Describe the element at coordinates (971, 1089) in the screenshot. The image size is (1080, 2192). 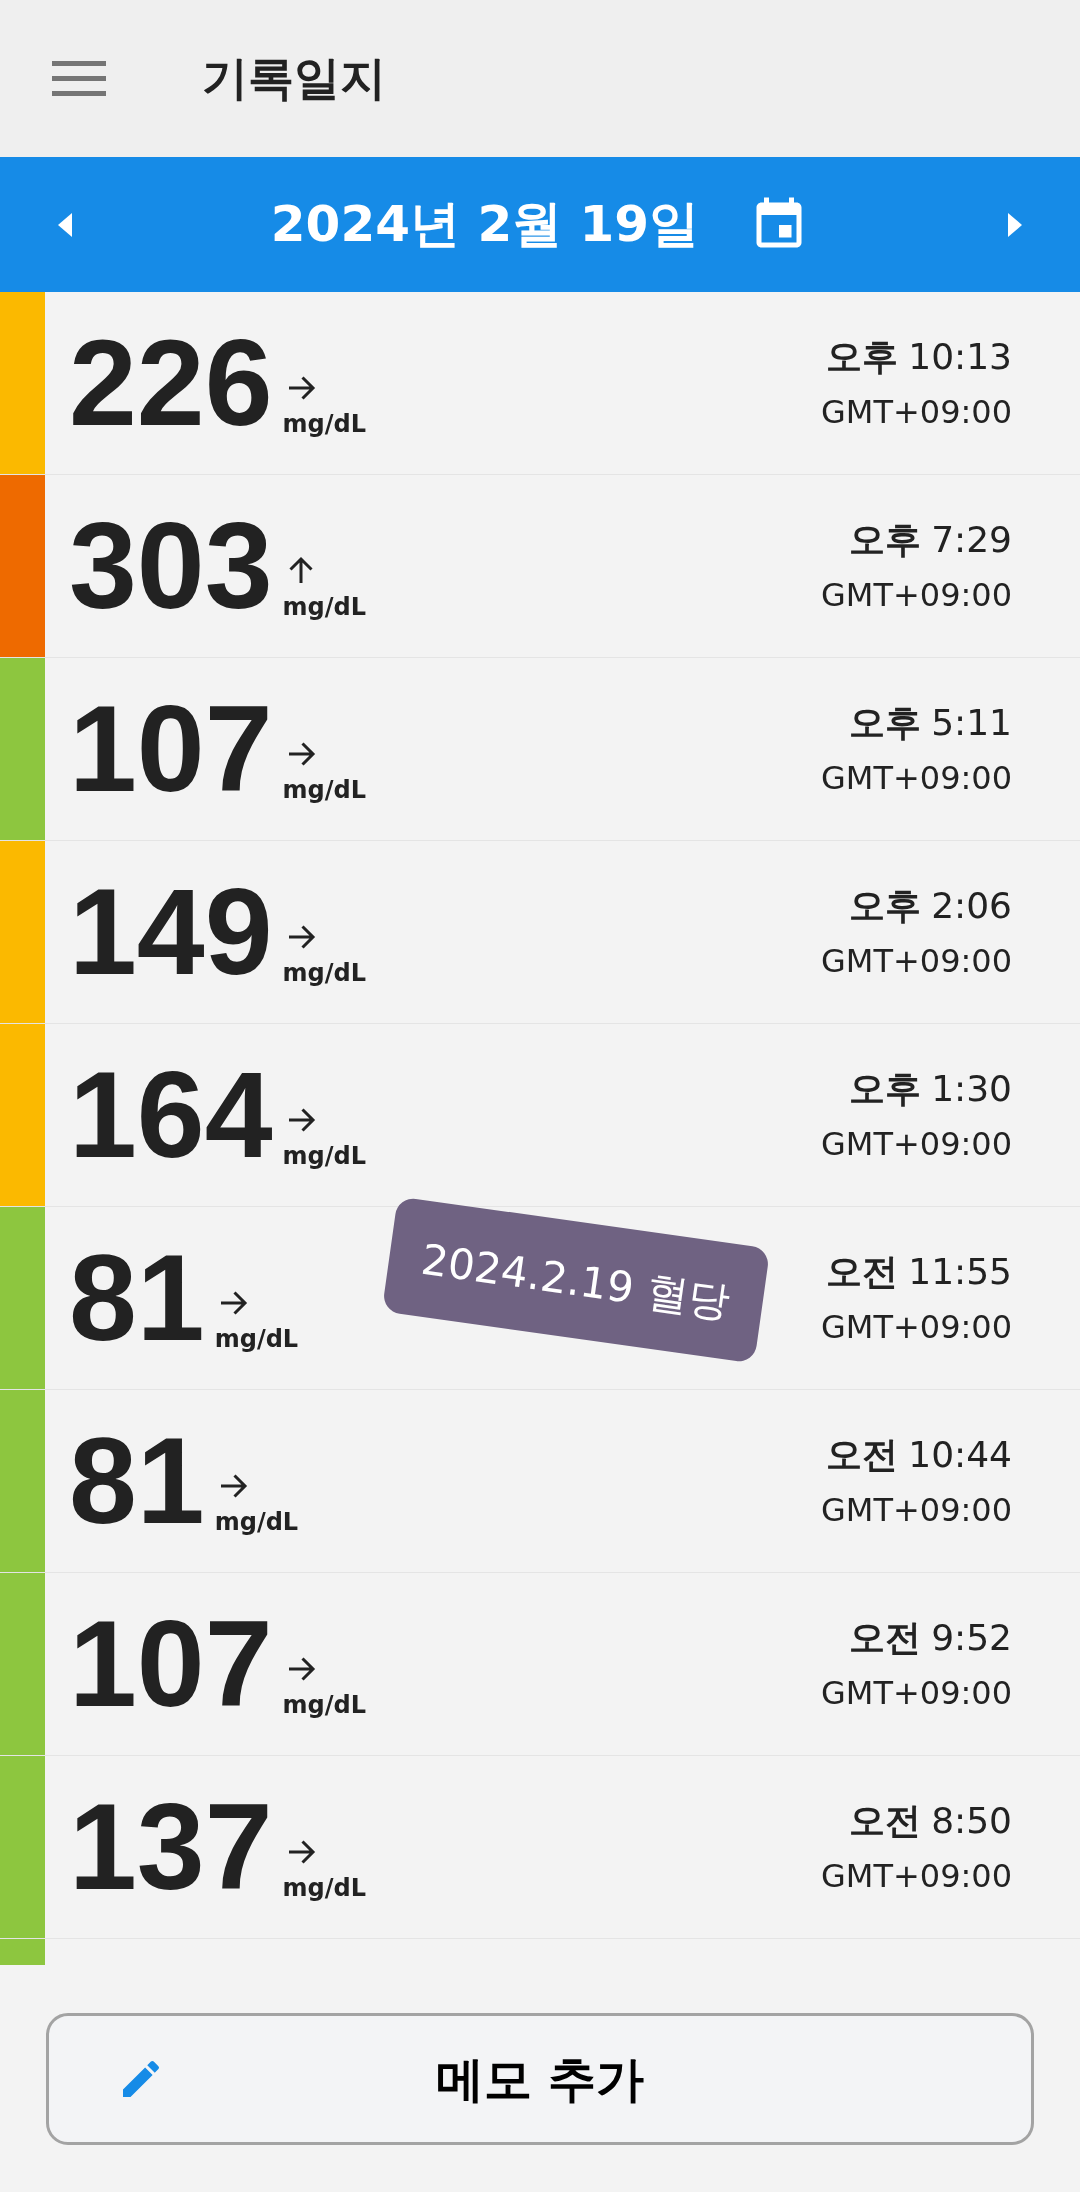
I see `time-label: 1:30` at that location.